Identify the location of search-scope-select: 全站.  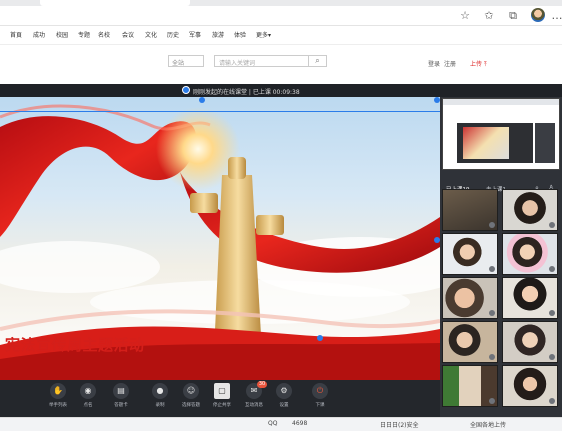
(186, 61).